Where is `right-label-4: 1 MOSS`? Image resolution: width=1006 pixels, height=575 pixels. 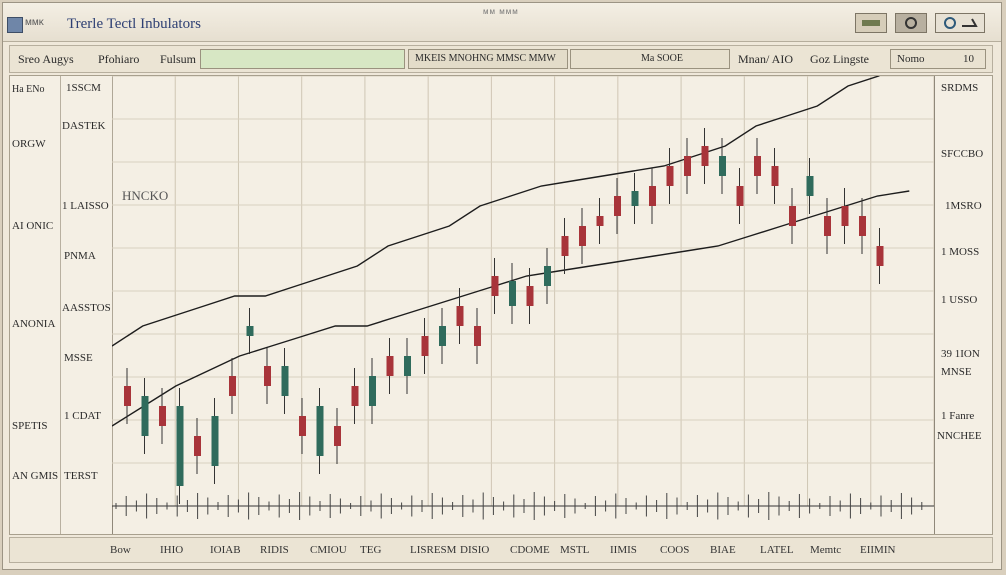 right-label-4: 1 MOSS is located at coordinates (960, 252).